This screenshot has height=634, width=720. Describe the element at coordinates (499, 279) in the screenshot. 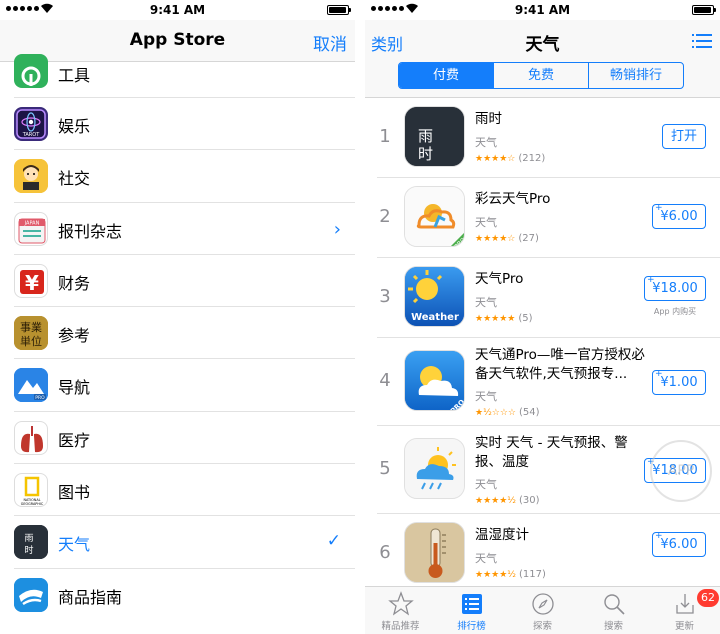

I see `app-name: 天气Pro` at that location.